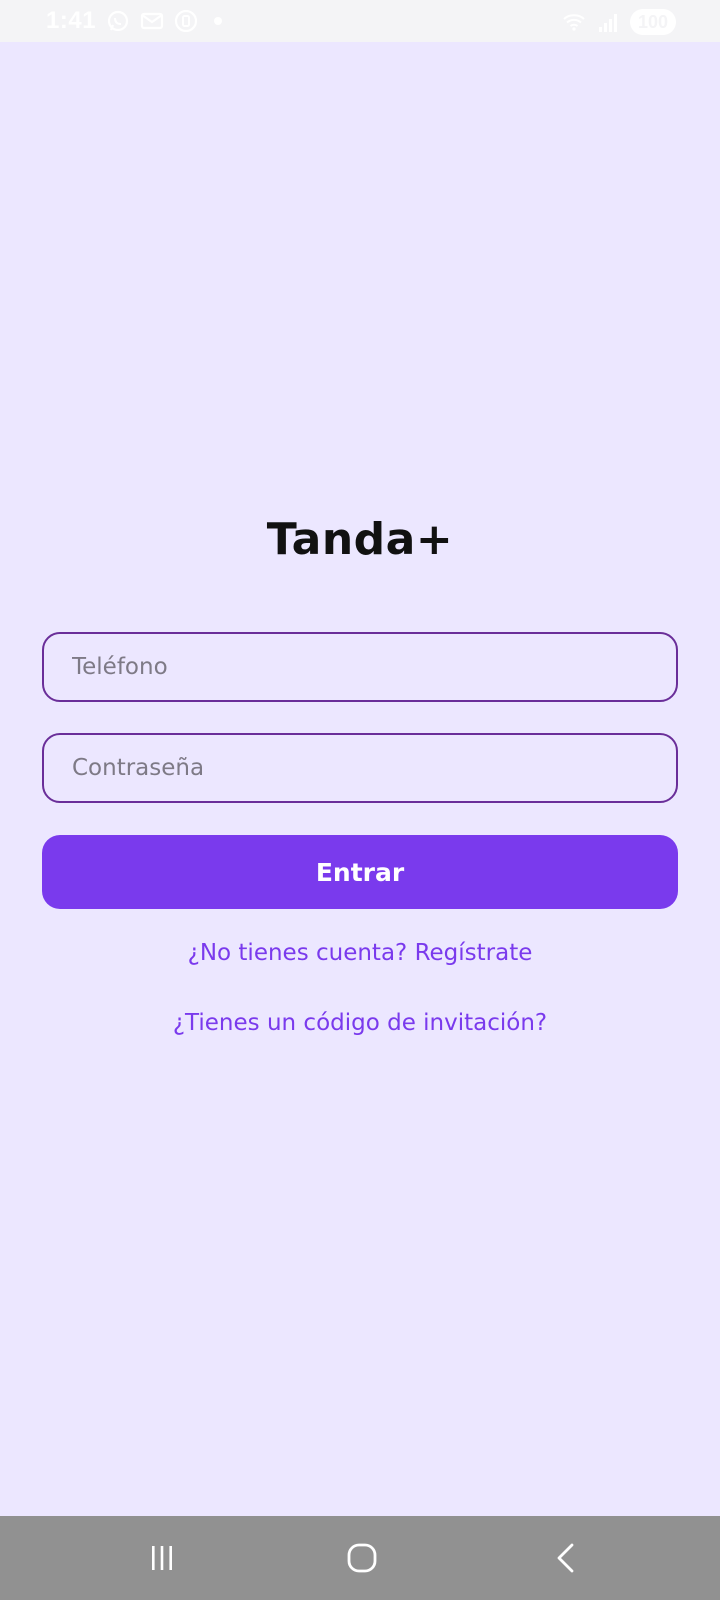 This screenshot has height=1600, width=720. I want to click on login-button: Entrar, so click(360, 872).